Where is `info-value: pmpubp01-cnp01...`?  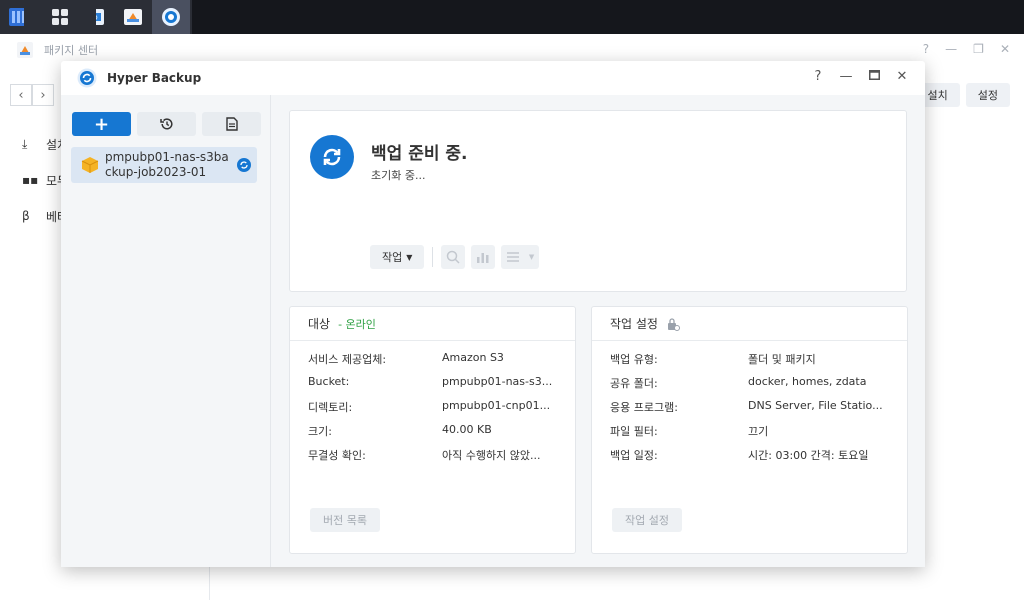 info-value: pmpubp01-cnp01... is located at coordinates (496, 405).